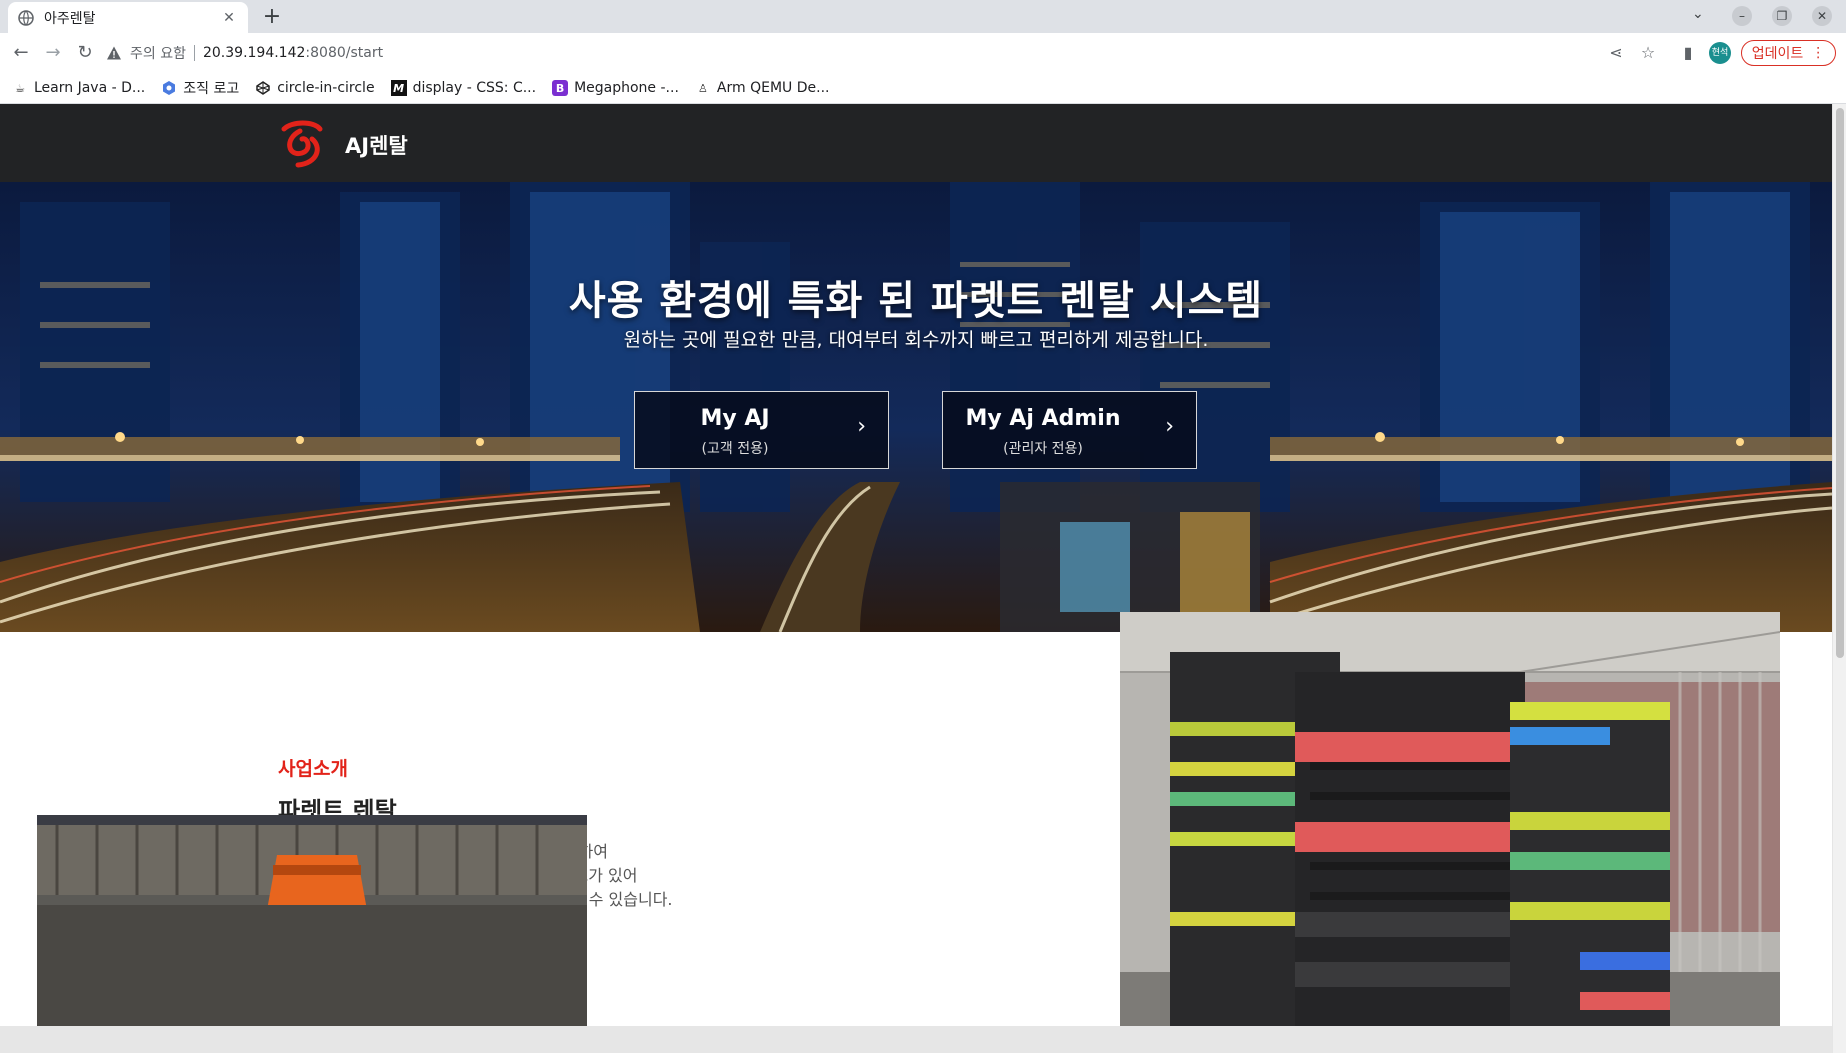  What do you see at coordinates (376, 145) in the screenshot?
I see `brand-name: AJ렌탈` at bounding box center [376, 145].